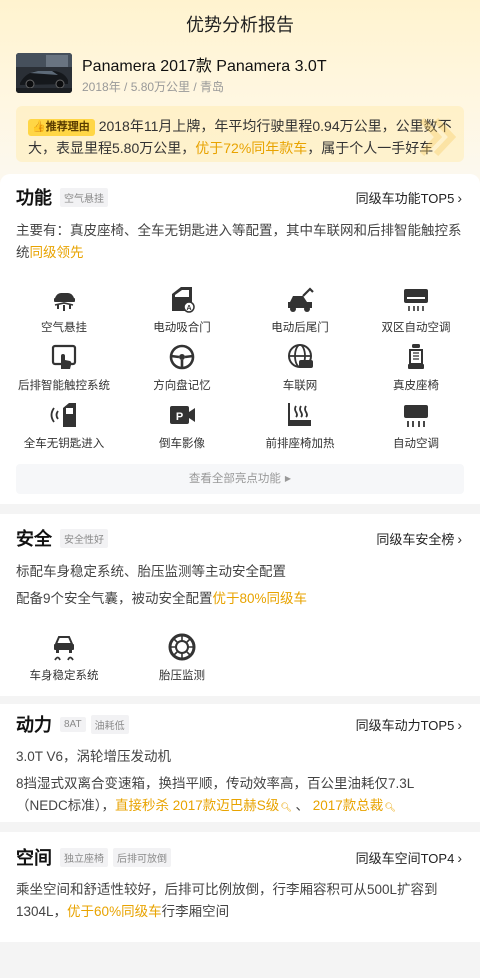 The height and width of the screenshot is (978, 480). Describe the element at coordinates (416, 328) in the screenshot. I see `feature-label: 双区自动空调` at that location.